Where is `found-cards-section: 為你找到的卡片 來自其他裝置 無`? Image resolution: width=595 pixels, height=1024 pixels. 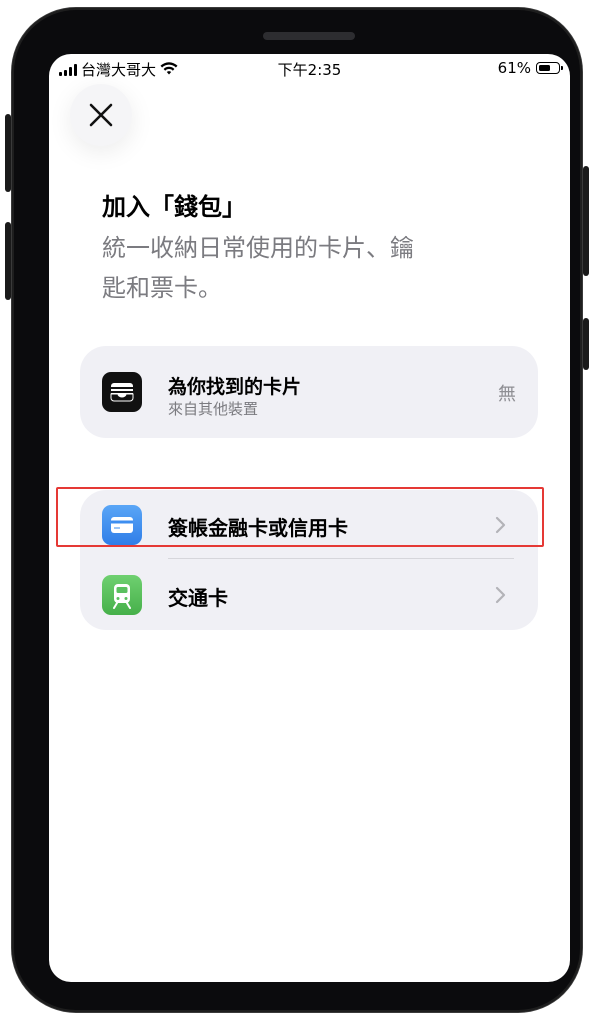
found-cards-section: 為你找到的卡片 來自其他裝置 無 is located at coordinates (309, 392).